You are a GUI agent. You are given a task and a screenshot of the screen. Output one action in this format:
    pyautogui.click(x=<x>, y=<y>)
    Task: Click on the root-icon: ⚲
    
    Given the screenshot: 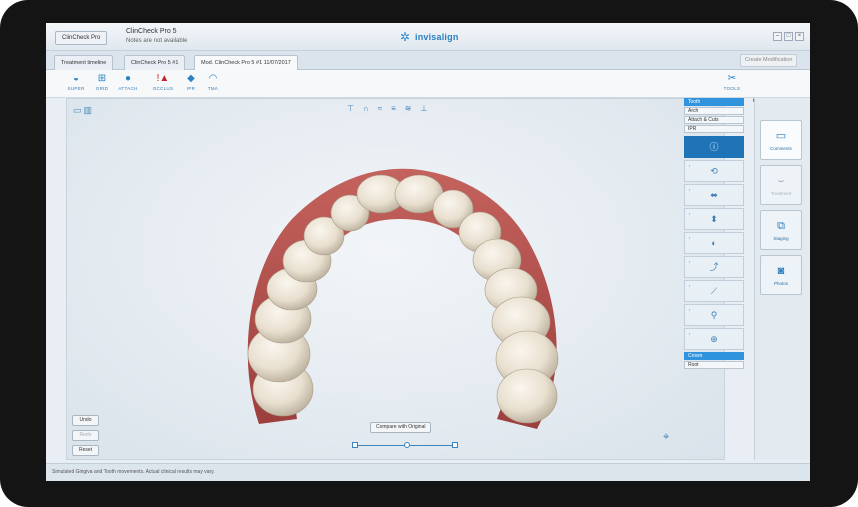 What is the action you would take?
    pyautogui.click(x=714, y=315)
    